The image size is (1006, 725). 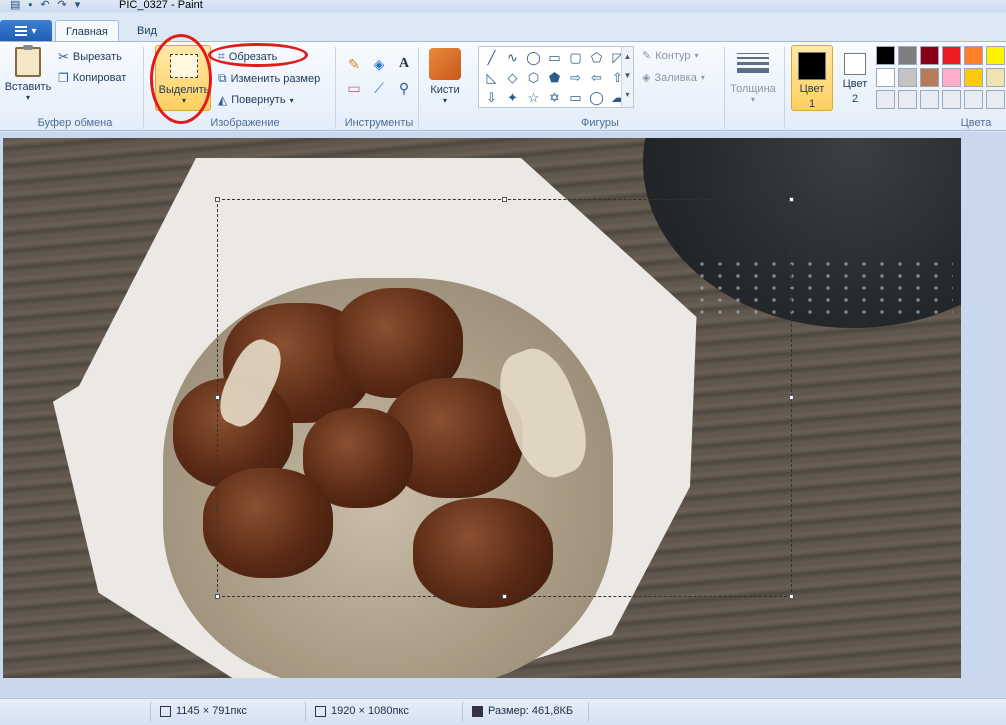 What do you see at coordinates (222, 78) in the screenshot?
I see `resize-icon: ⧉` at bounding box center [222, 78].